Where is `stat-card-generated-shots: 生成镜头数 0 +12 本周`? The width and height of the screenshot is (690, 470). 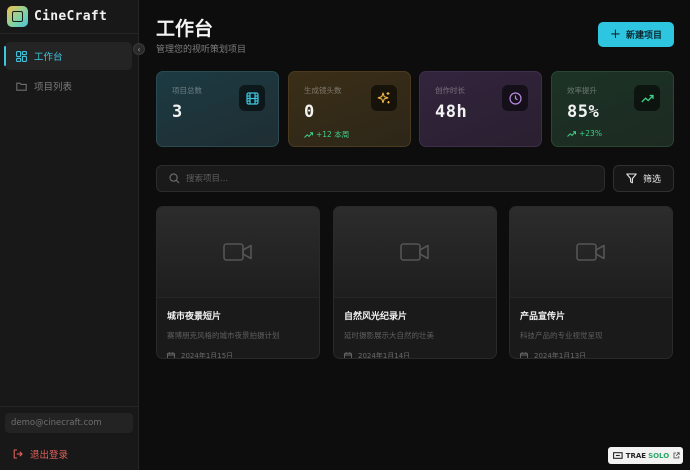
stat-card-generated-shots: 生成镜头数 0 +12 本周 is located at coordinates (349, 109).